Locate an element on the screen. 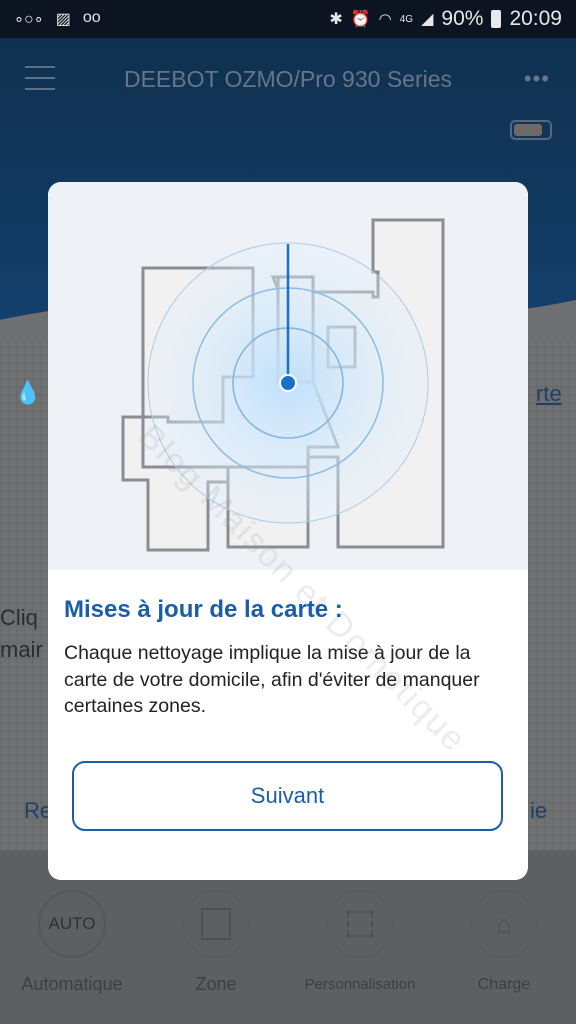 Image resolution: width=576 pixels, height=1024 pixels. image-icon: ▨ is located at coordinates (63, 19).